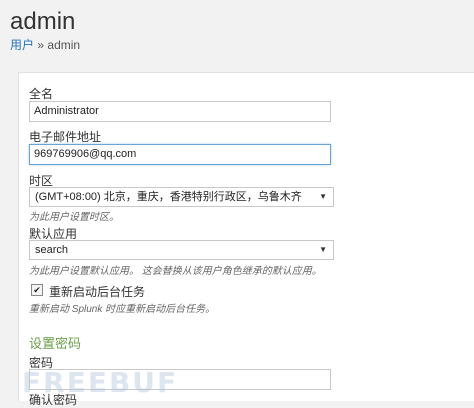  Describe the element at coordinates (180, 379) in the screenshot. I see `password-input` at that location.